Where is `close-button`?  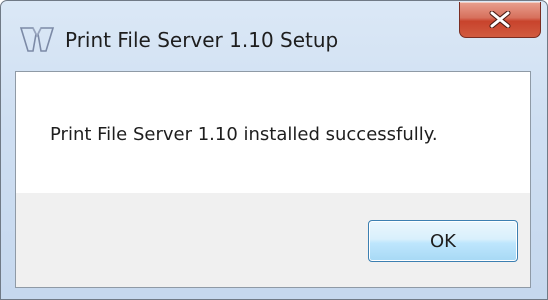 close-button is located at coordinates (500, 20).